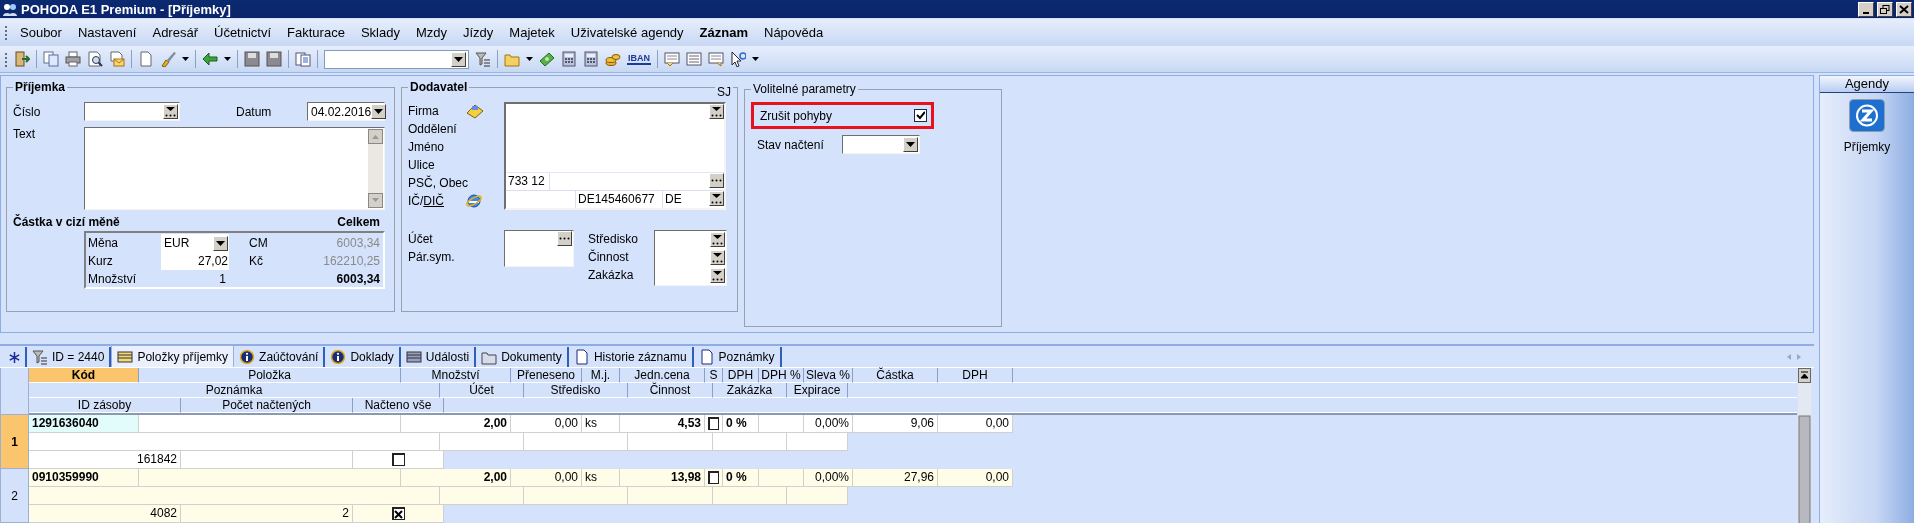  Describe the element at coordinates (117, 59) in the screenshot. I see `mail-icon` at that location.